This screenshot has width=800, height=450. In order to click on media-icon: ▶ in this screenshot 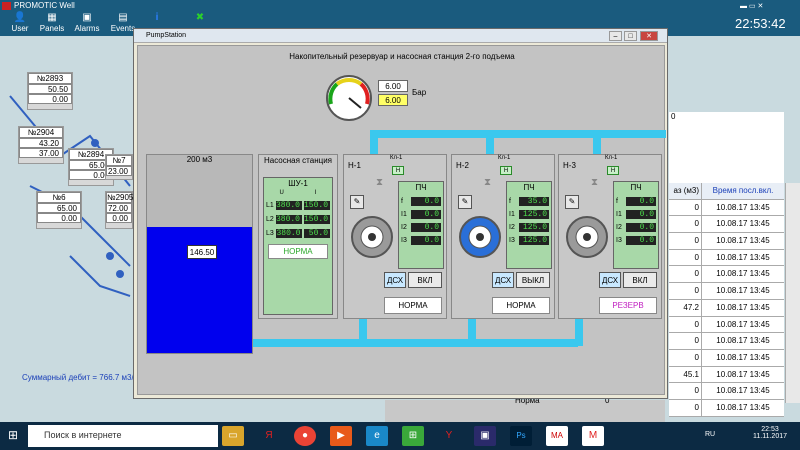, I will do `click(341, 436)`.